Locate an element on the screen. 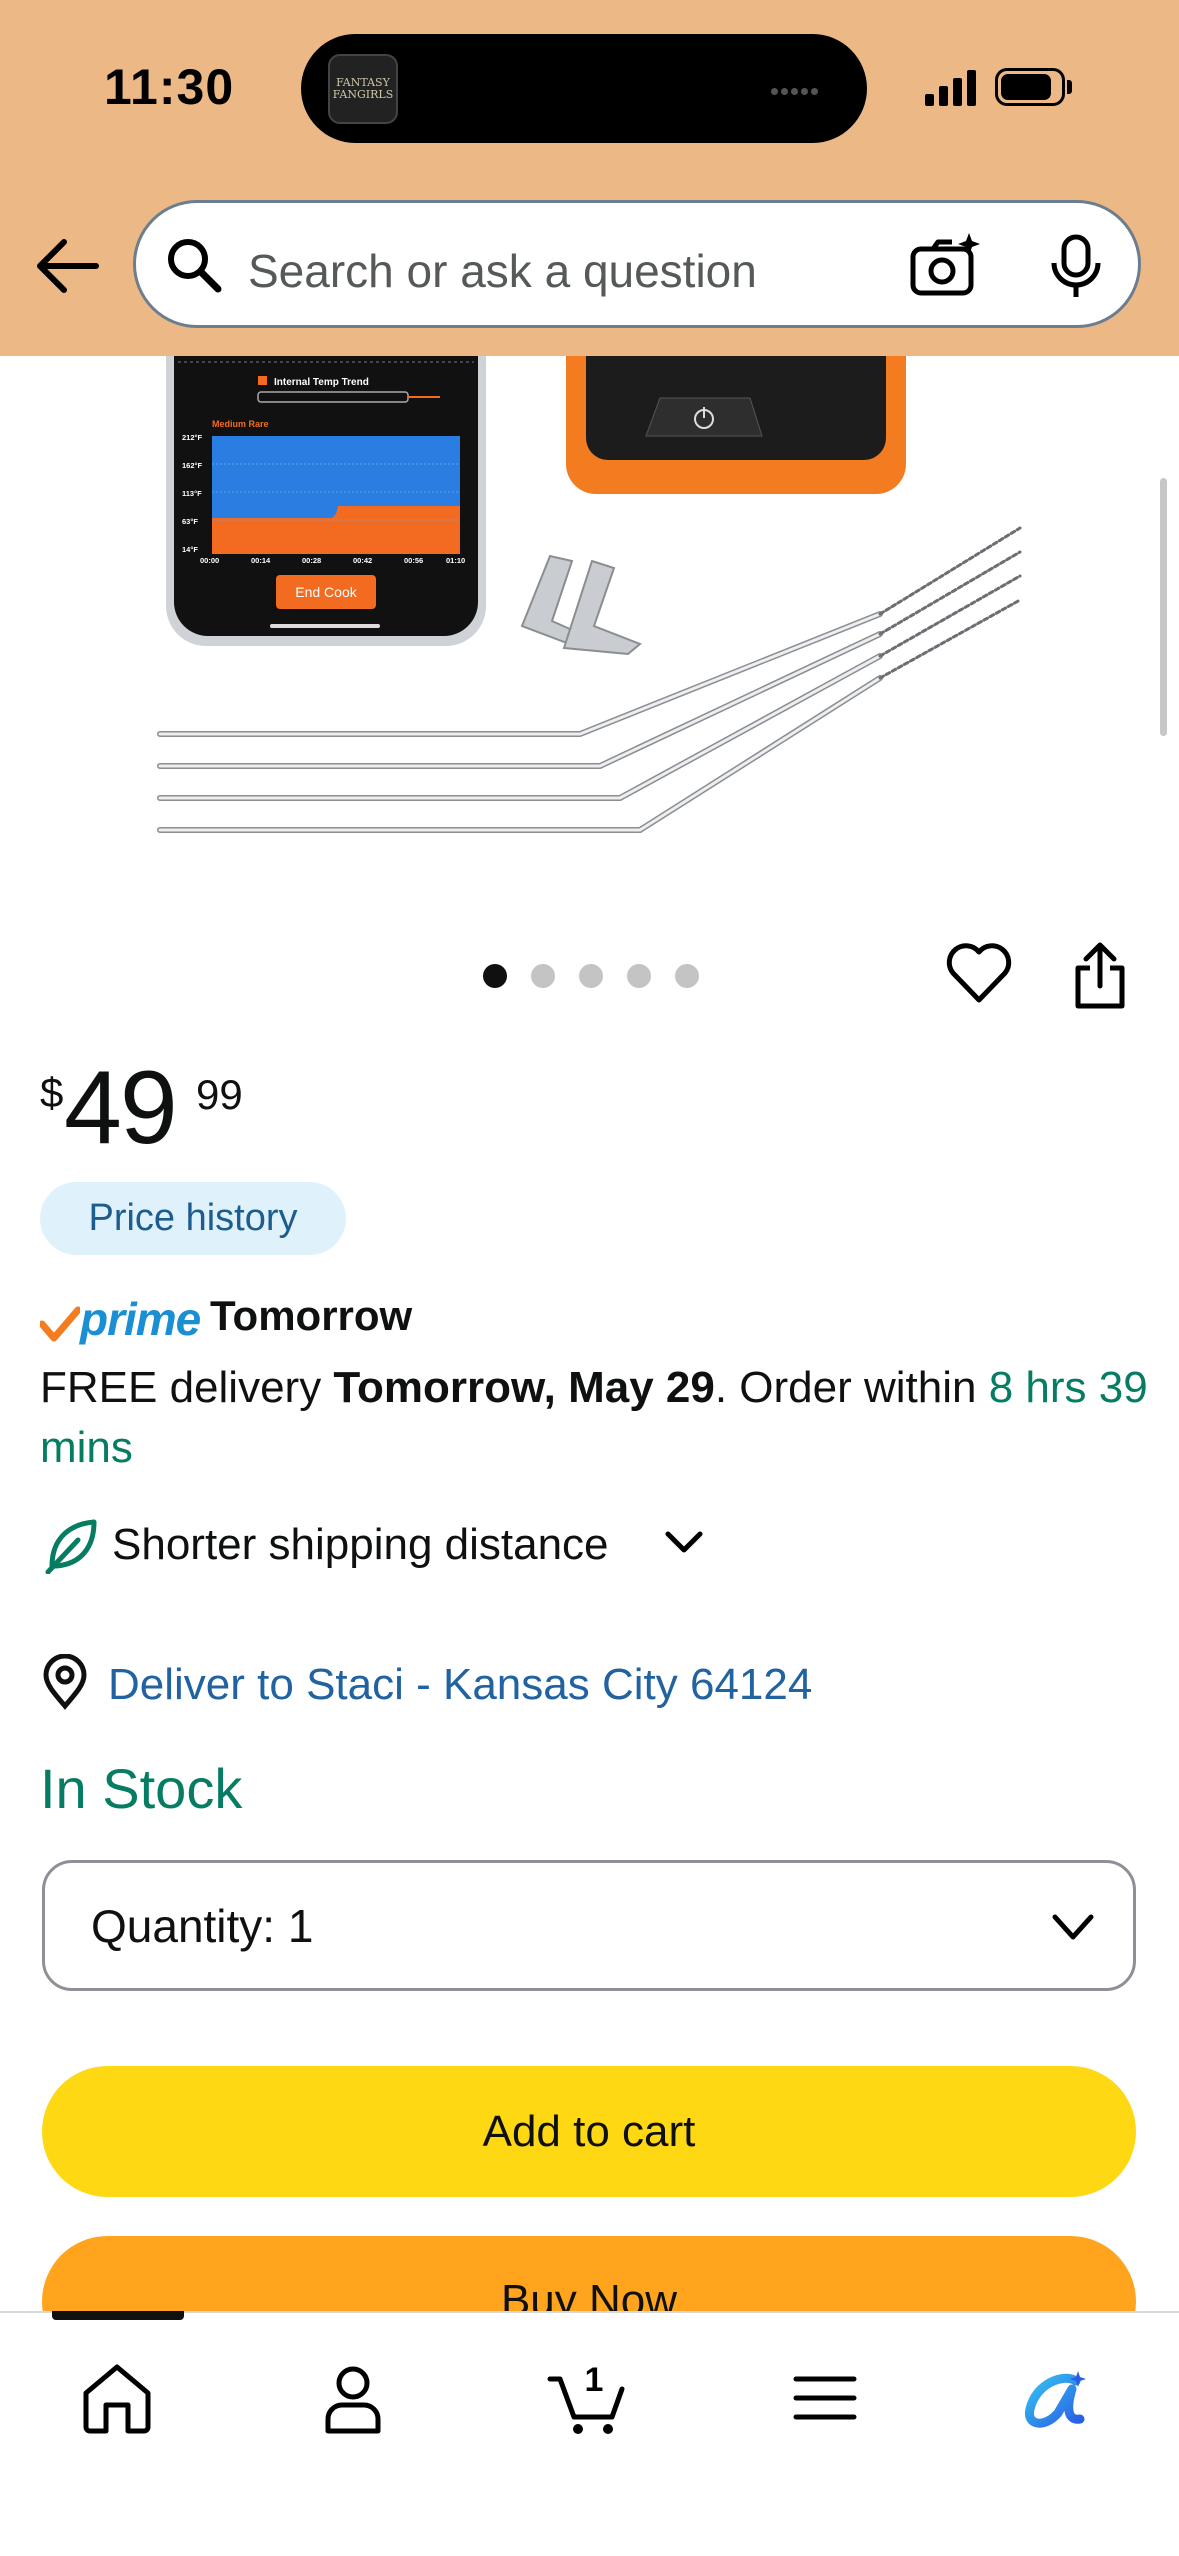 This screenshot has width=1179, height=2556. battery-icon is located at coordinates (1034, 87).